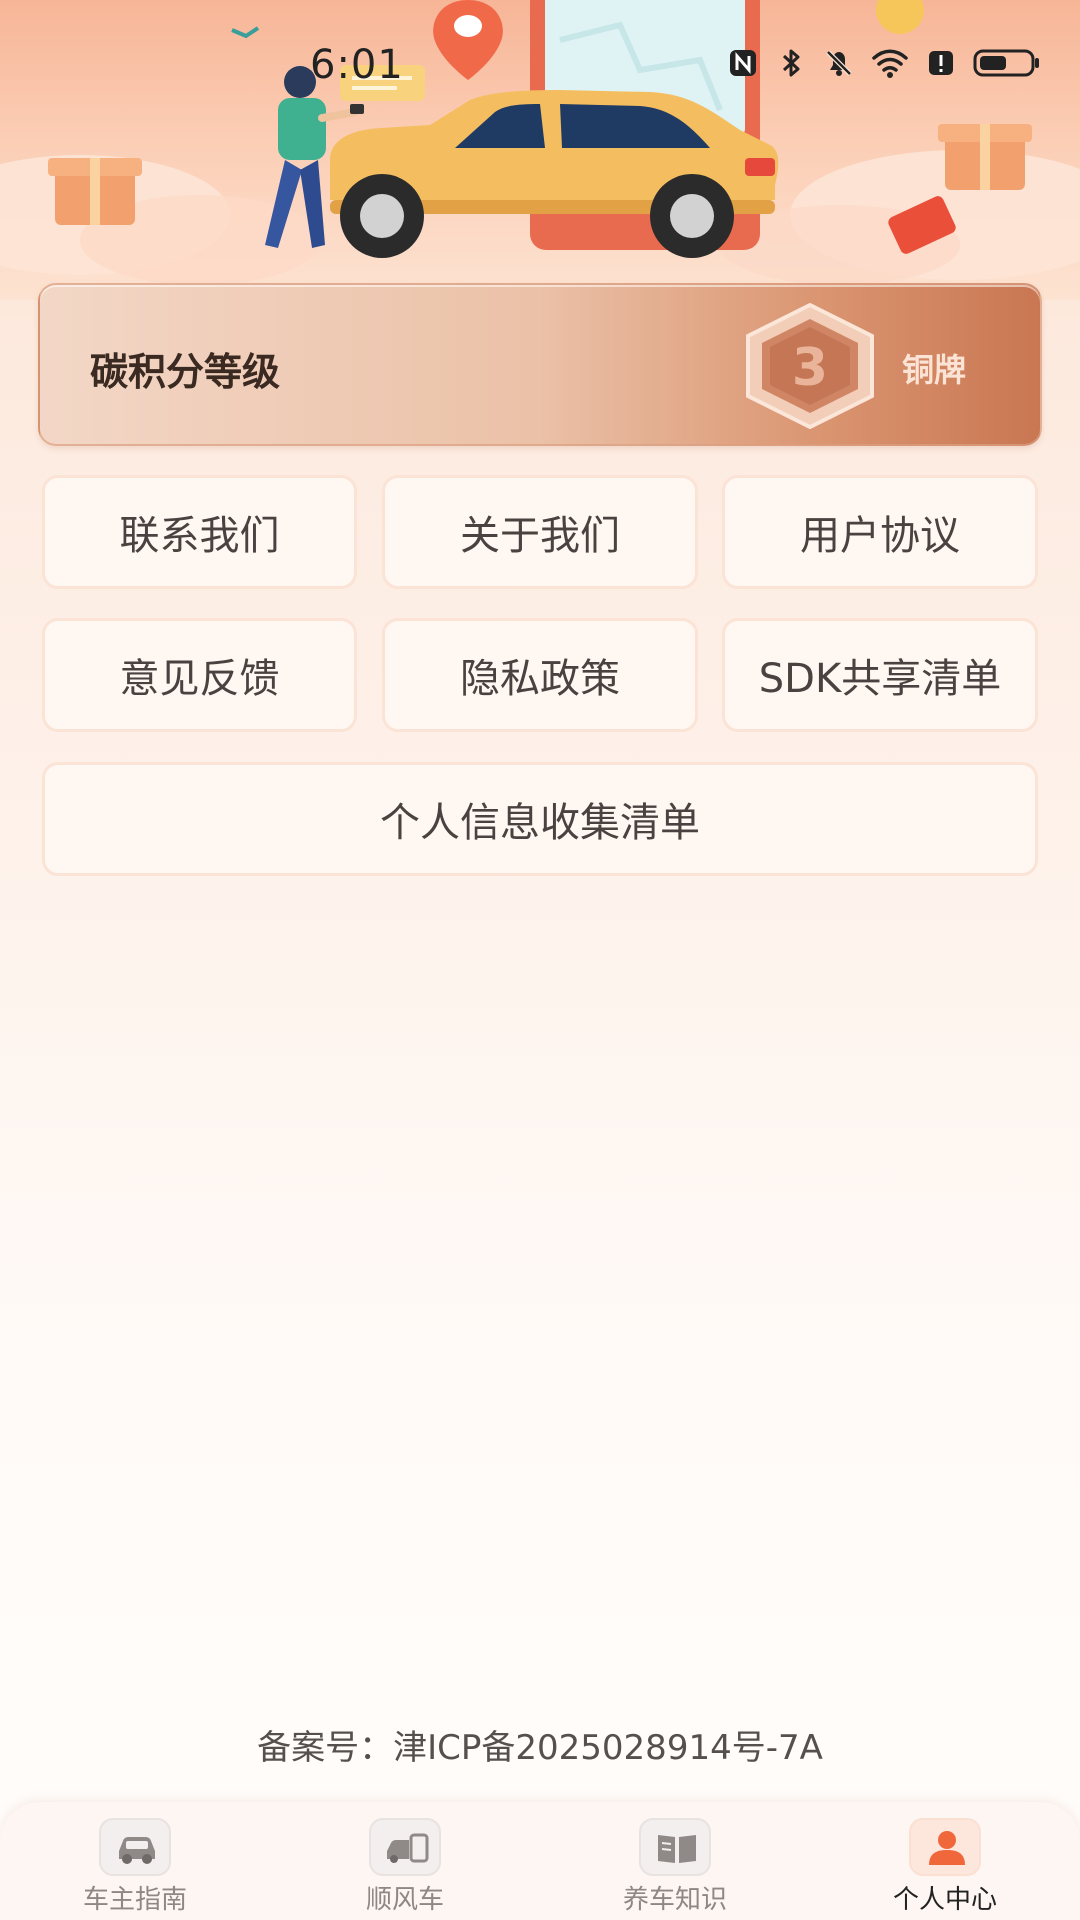 Image resolution: width=1080 pixels, height=1920 pixels. What do you see at coordinates (540, 1748) in the screenshot?
I see `icp-record: 备案号：津ICP备2025028914号-7A` at bounding box center [540, 1748].